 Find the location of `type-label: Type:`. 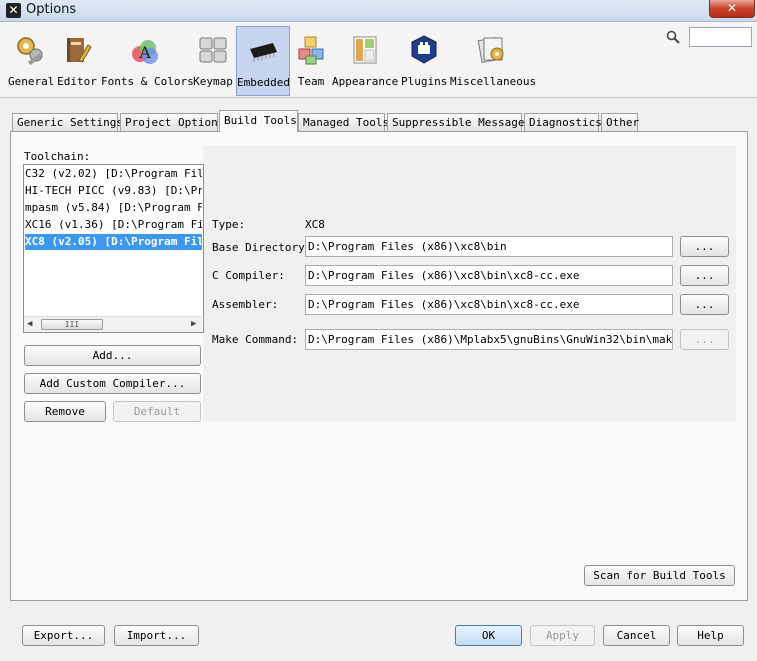

type-label: Type: is located at coordinates (229, 224).